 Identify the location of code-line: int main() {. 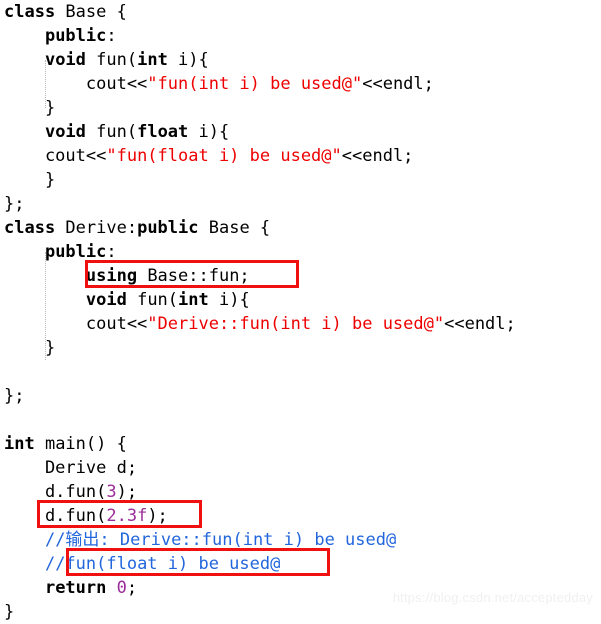
(65, 444).